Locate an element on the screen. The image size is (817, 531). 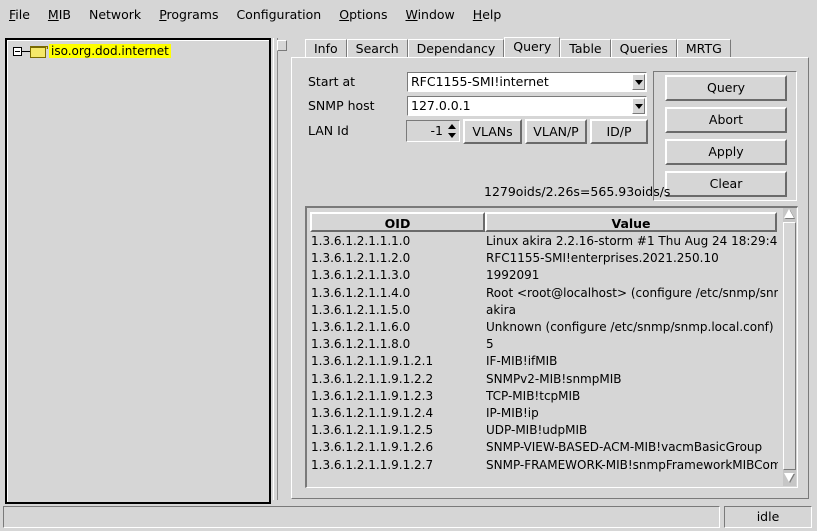
column-header-oid: OID is located at coordinates (397, 222).